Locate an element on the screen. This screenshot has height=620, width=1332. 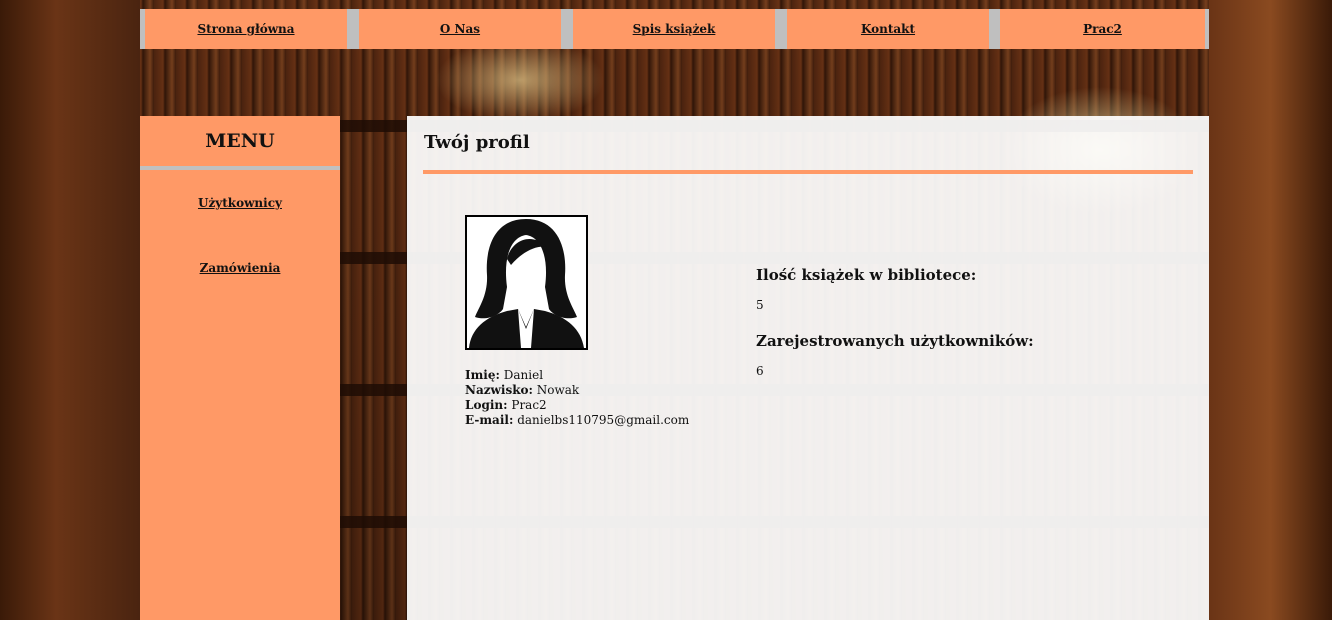
nav-link-user: Prac2 is located at coordinates (1102, 29).